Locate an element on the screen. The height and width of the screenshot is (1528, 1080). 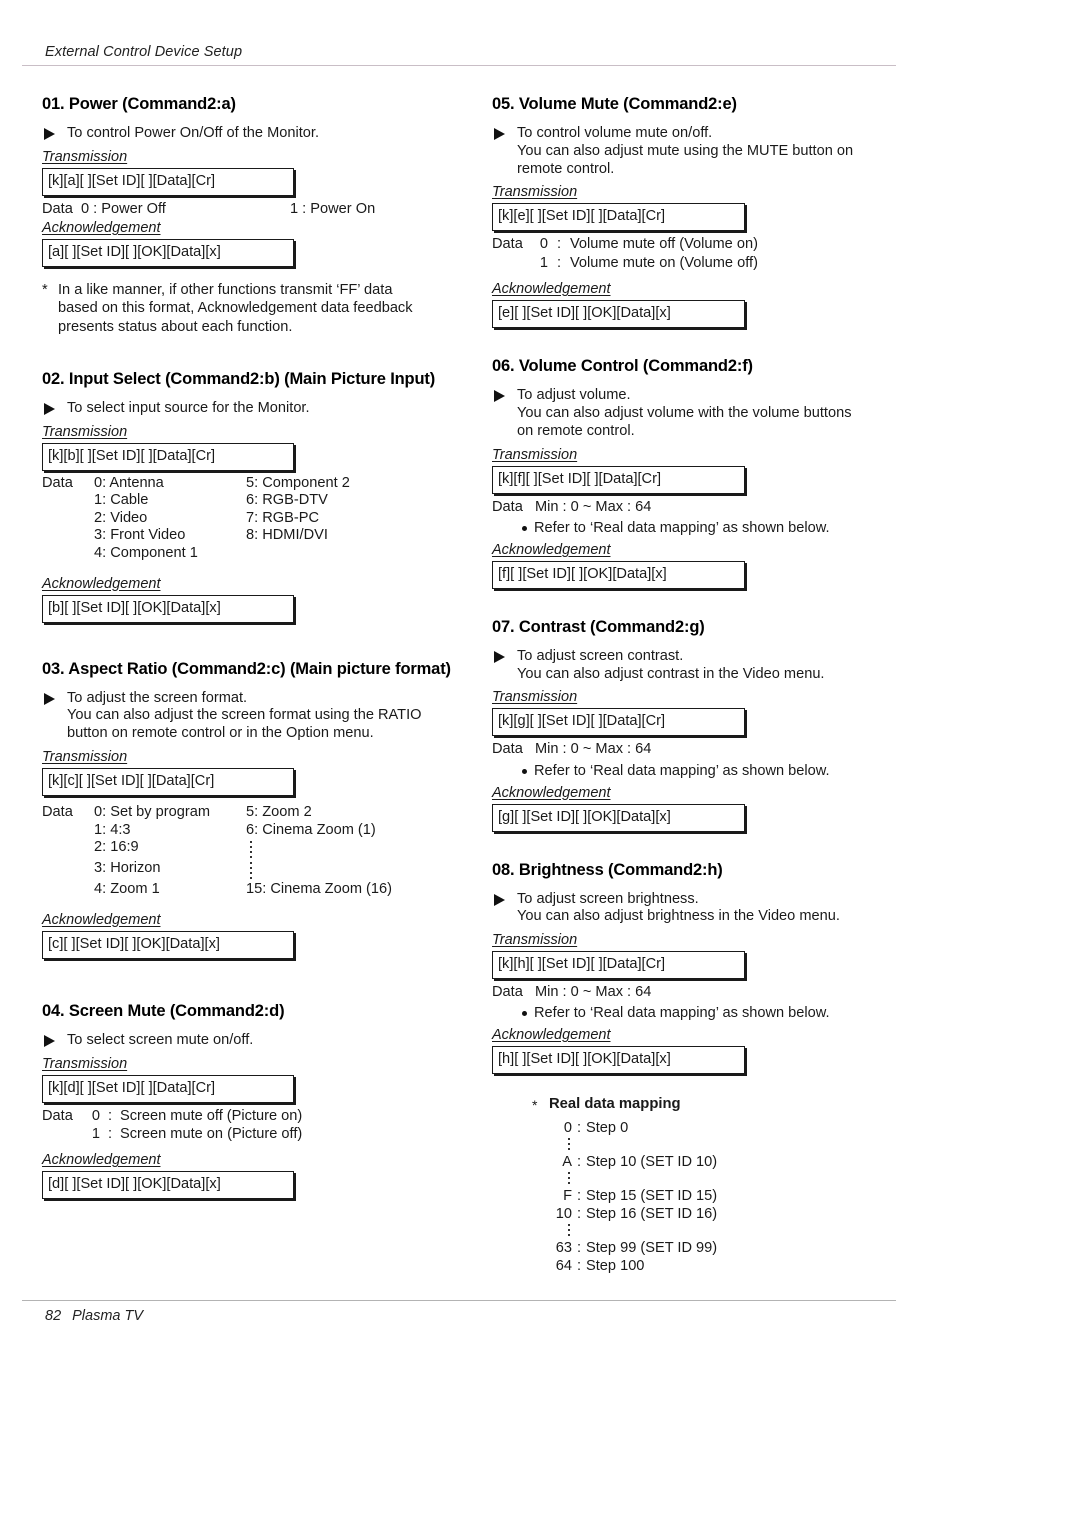
section-description: To select screen mute on/off. is located at coordinates (252, 1041).